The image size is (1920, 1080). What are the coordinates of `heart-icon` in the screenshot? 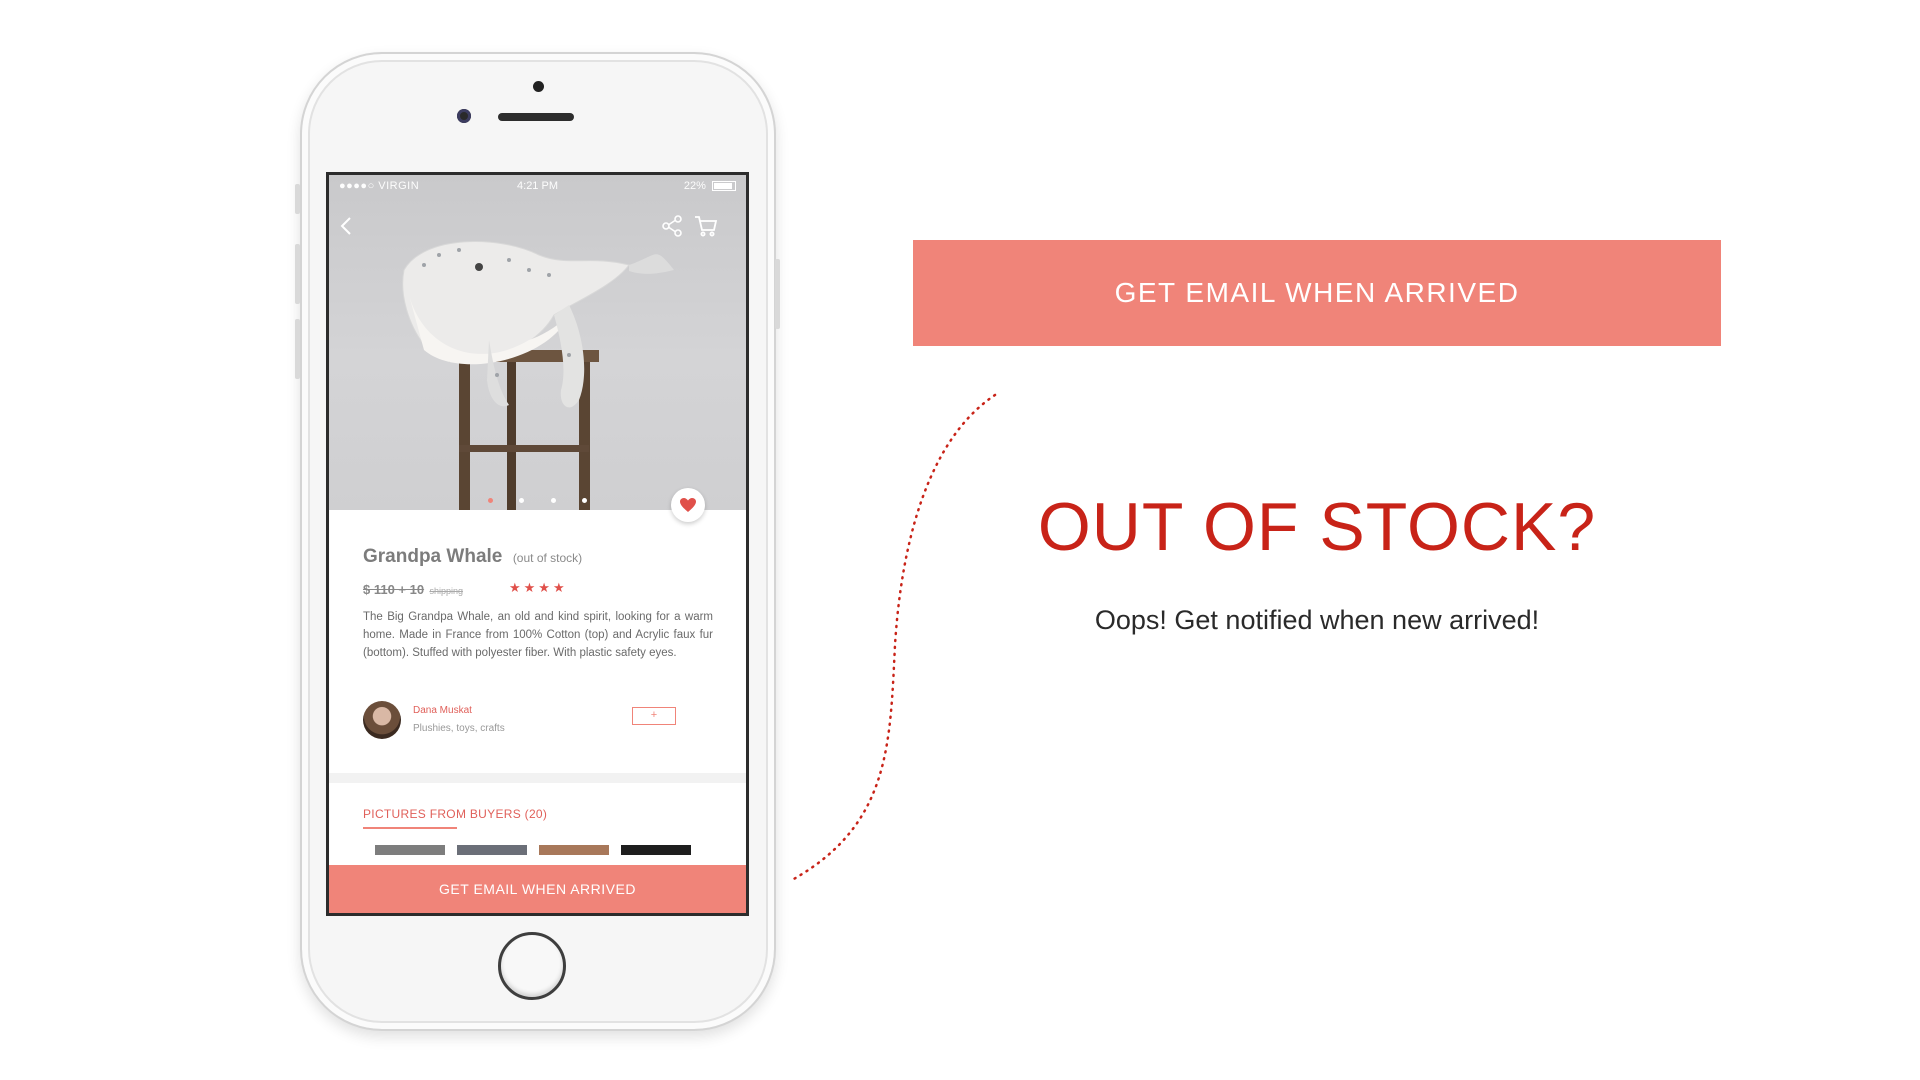 It's located at (688, 505).